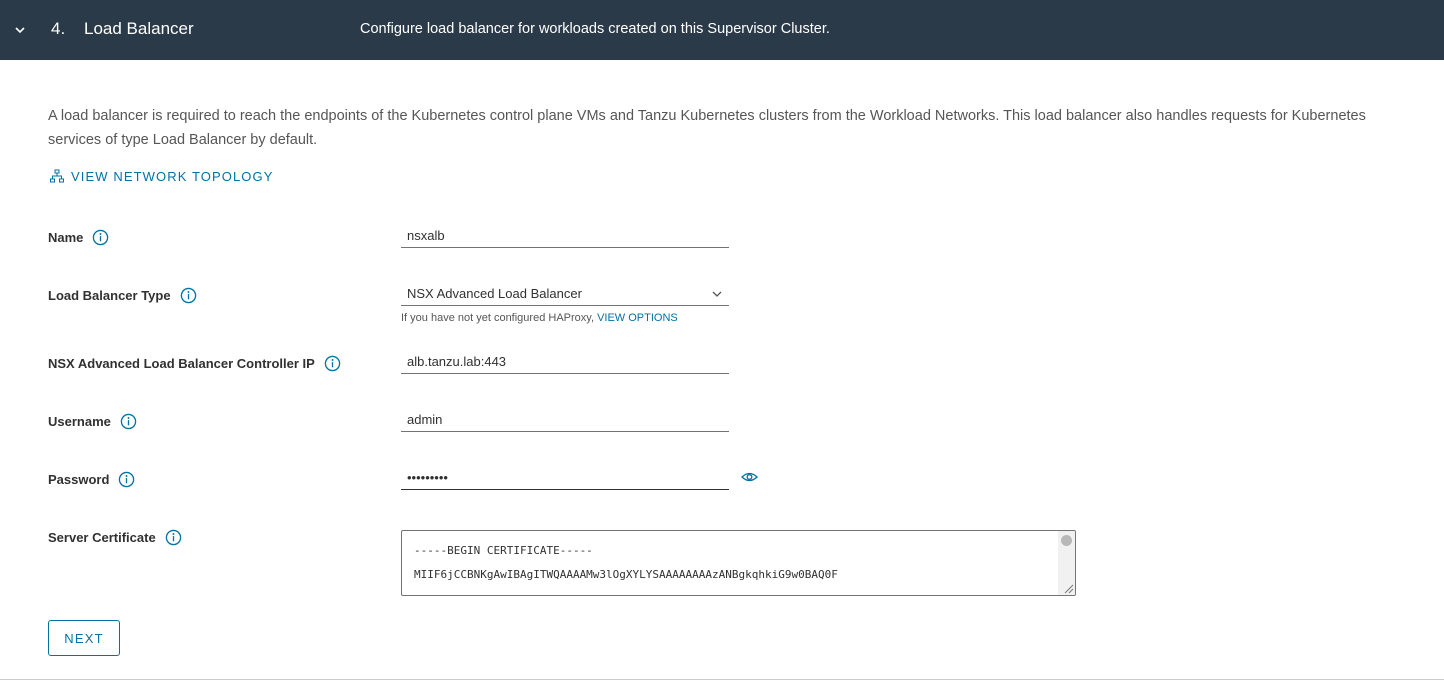 This screenshot has width=1444, height=681. I want to click on load-balancer-type-label: Load Balancer Type, so click(122, 295).